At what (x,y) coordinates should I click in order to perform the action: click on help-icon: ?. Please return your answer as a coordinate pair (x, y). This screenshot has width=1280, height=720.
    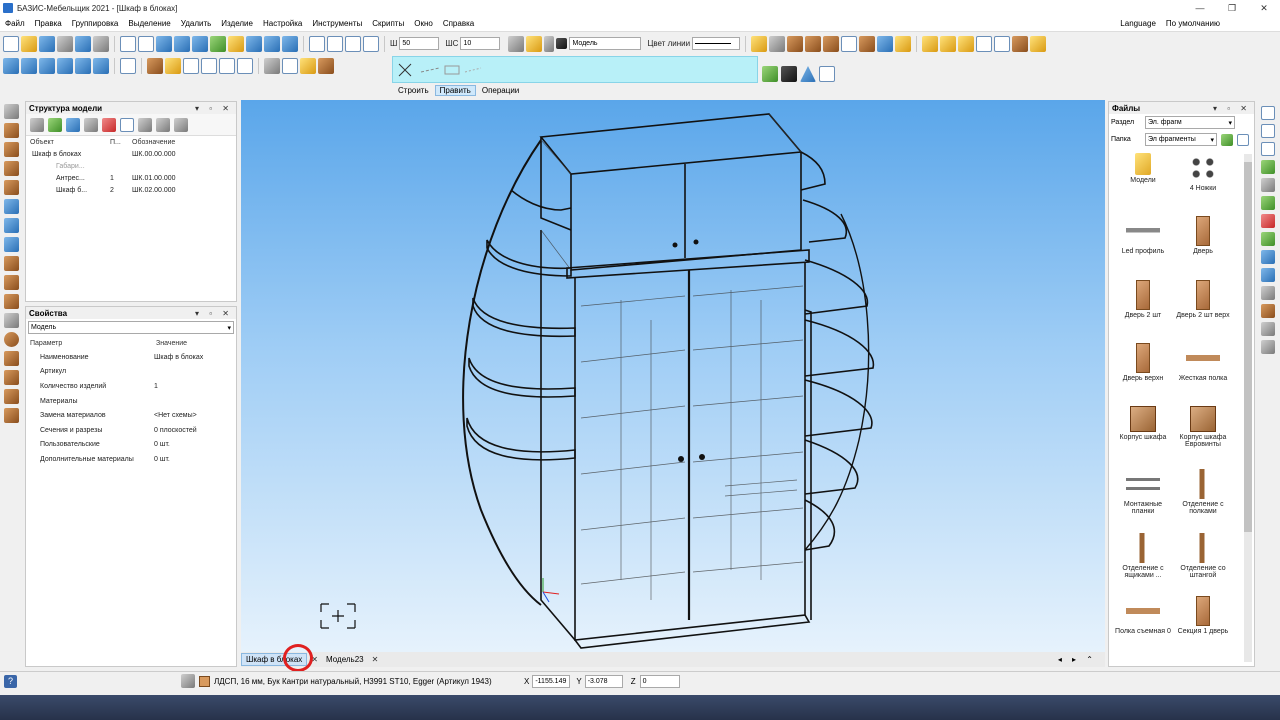
    Looking at the image, I should click on (10, 681).